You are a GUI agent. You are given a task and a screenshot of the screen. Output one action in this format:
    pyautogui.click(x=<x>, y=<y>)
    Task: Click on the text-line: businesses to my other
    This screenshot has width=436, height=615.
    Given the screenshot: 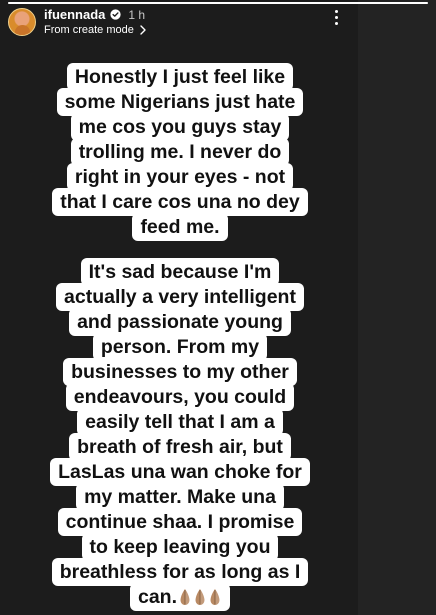 What is the action you would take?
    pyautogui.click(x=180, y=372)
    